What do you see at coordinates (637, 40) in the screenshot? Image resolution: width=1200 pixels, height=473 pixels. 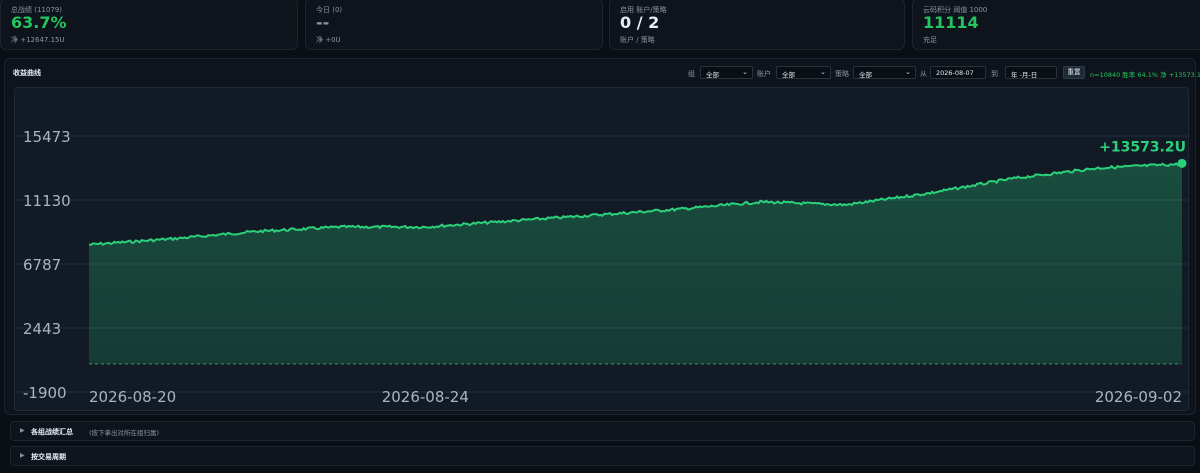 I see `stat-sub: 账户 / 策略` at bounding box center [637, 40].